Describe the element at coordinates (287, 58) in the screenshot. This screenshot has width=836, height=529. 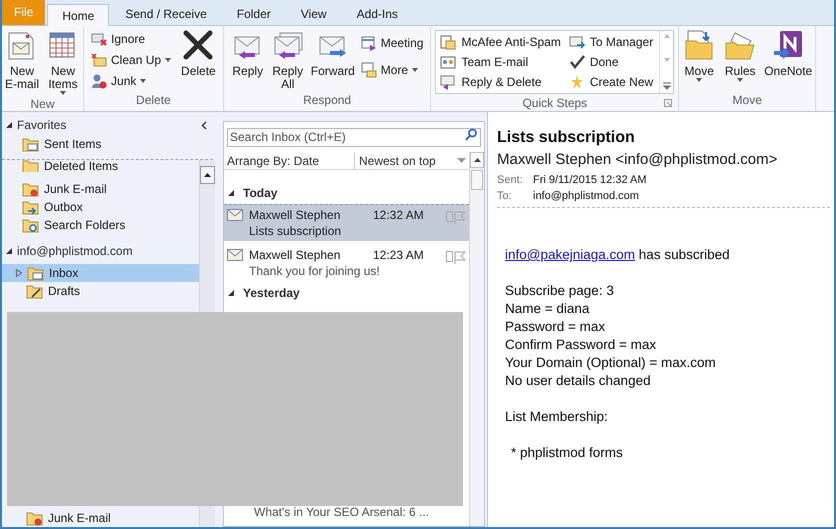
I see `ribbon-button: Reply All` at that location.